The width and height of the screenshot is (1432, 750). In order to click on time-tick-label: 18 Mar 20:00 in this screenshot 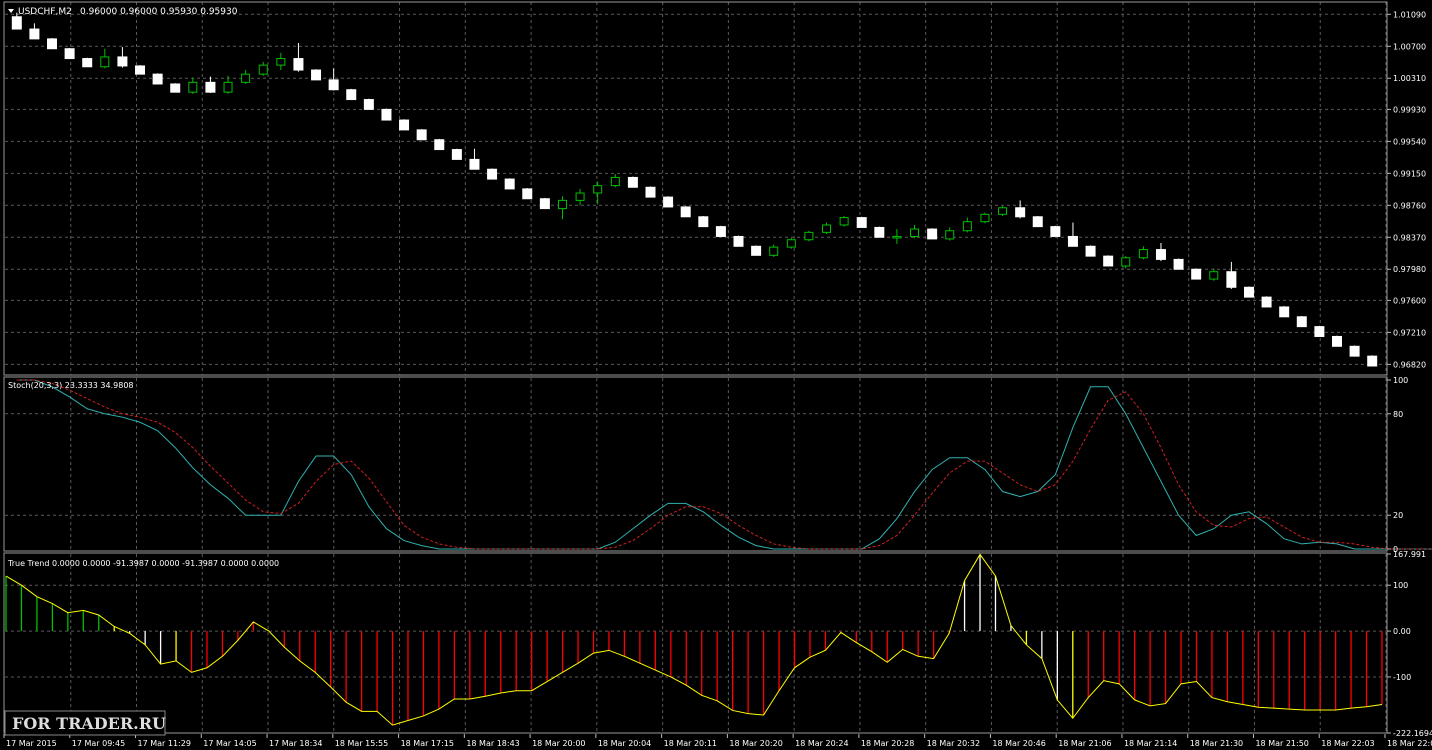, I will do `click(558, 743)`.